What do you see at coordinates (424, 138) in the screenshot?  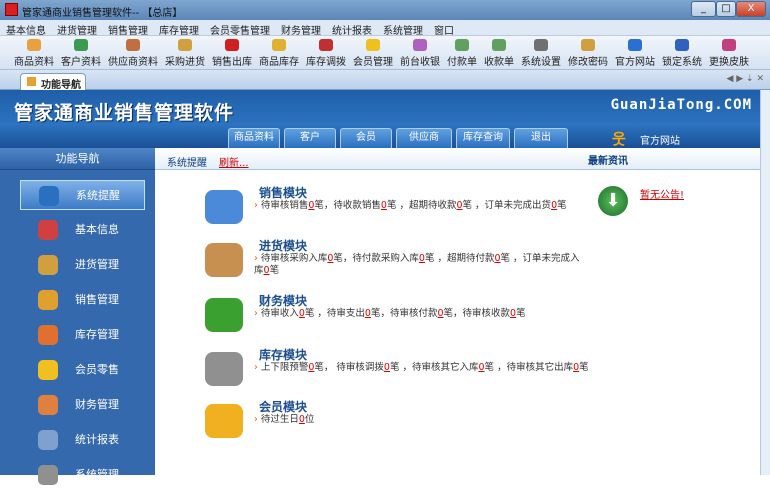 I see `banner-tab: 供应商` at bounding box center [424, 138].